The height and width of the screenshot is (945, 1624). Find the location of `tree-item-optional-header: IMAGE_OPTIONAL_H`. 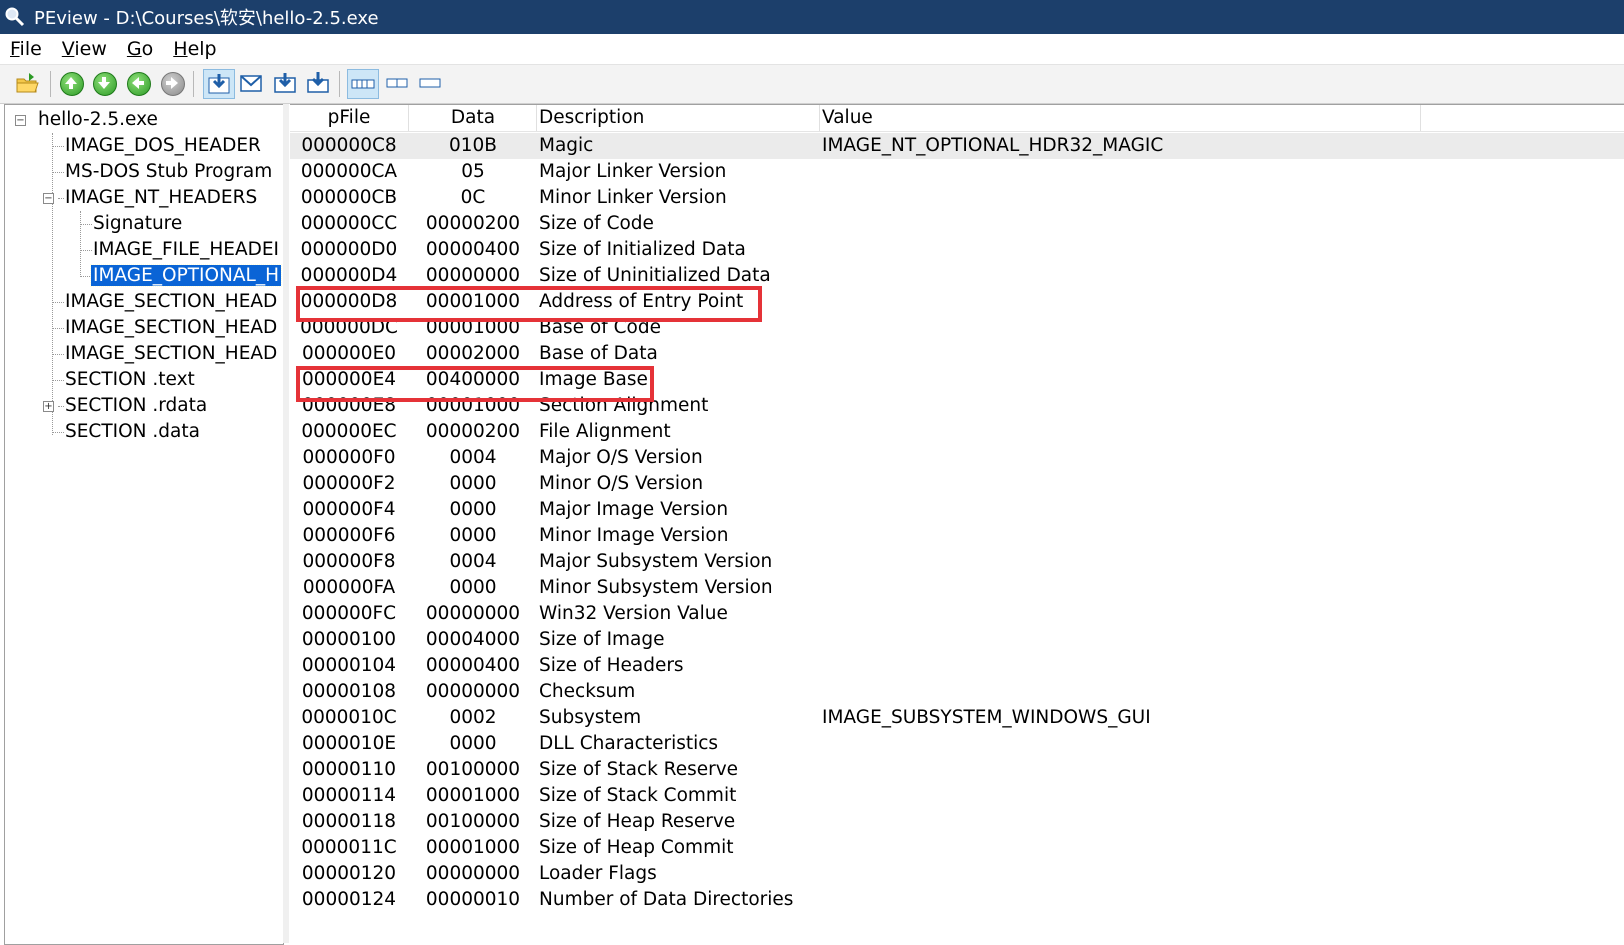

tree-item-optional-header: IMAGE_OPTIONAL_H is located at coordinates (186, 276).